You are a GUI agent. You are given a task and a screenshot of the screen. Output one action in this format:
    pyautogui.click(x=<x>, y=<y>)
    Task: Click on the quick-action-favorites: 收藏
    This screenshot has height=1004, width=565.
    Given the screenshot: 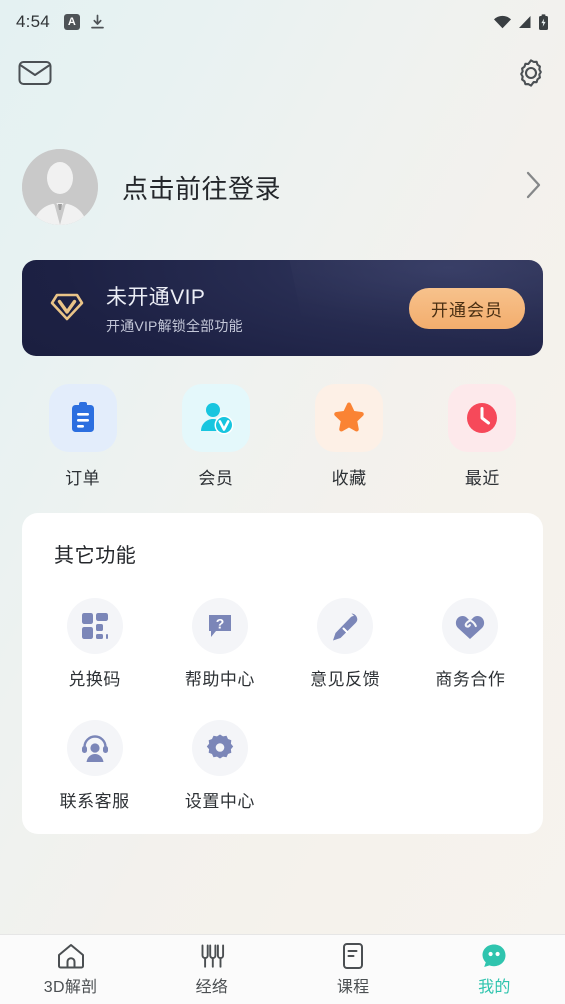 What is the action you would take?
    pyautogui.click(x=349, y=436)
    